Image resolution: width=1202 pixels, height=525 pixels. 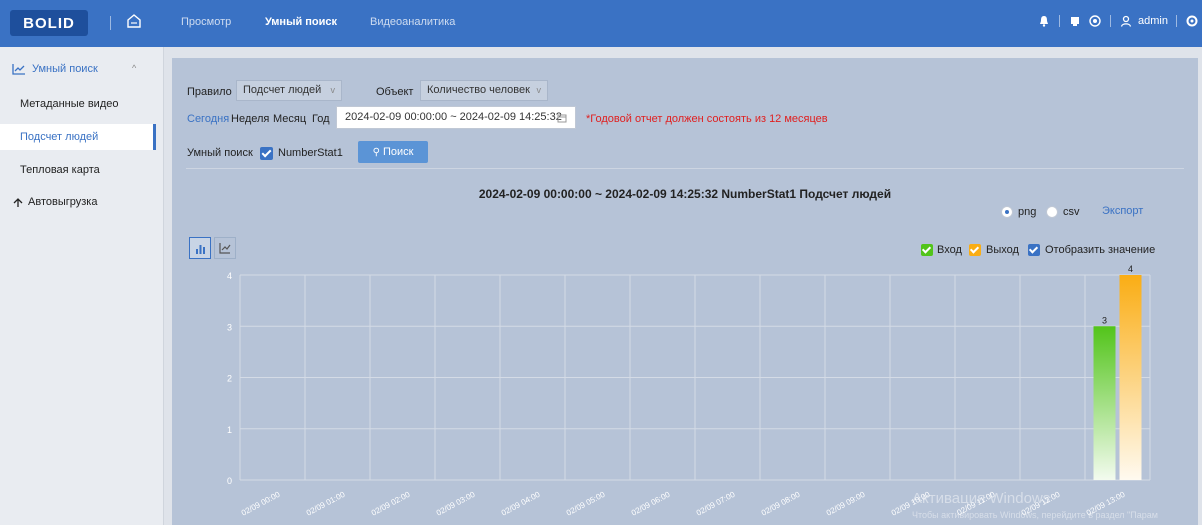 What do you see at coordinates (134, 68) in the screenshot?
I see `chevron-up-icon: ^` at bounding box center [134, 68].